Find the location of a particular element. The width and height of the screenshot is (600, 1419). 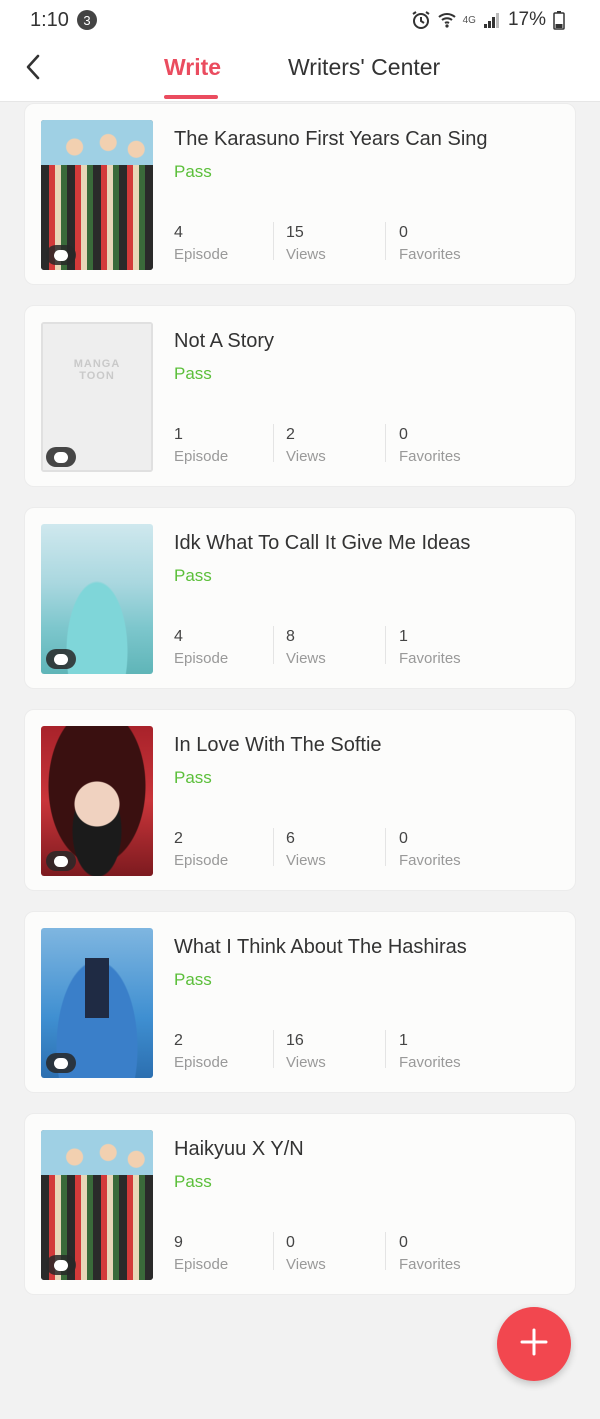

back-button is located at coordinates (33, 69).